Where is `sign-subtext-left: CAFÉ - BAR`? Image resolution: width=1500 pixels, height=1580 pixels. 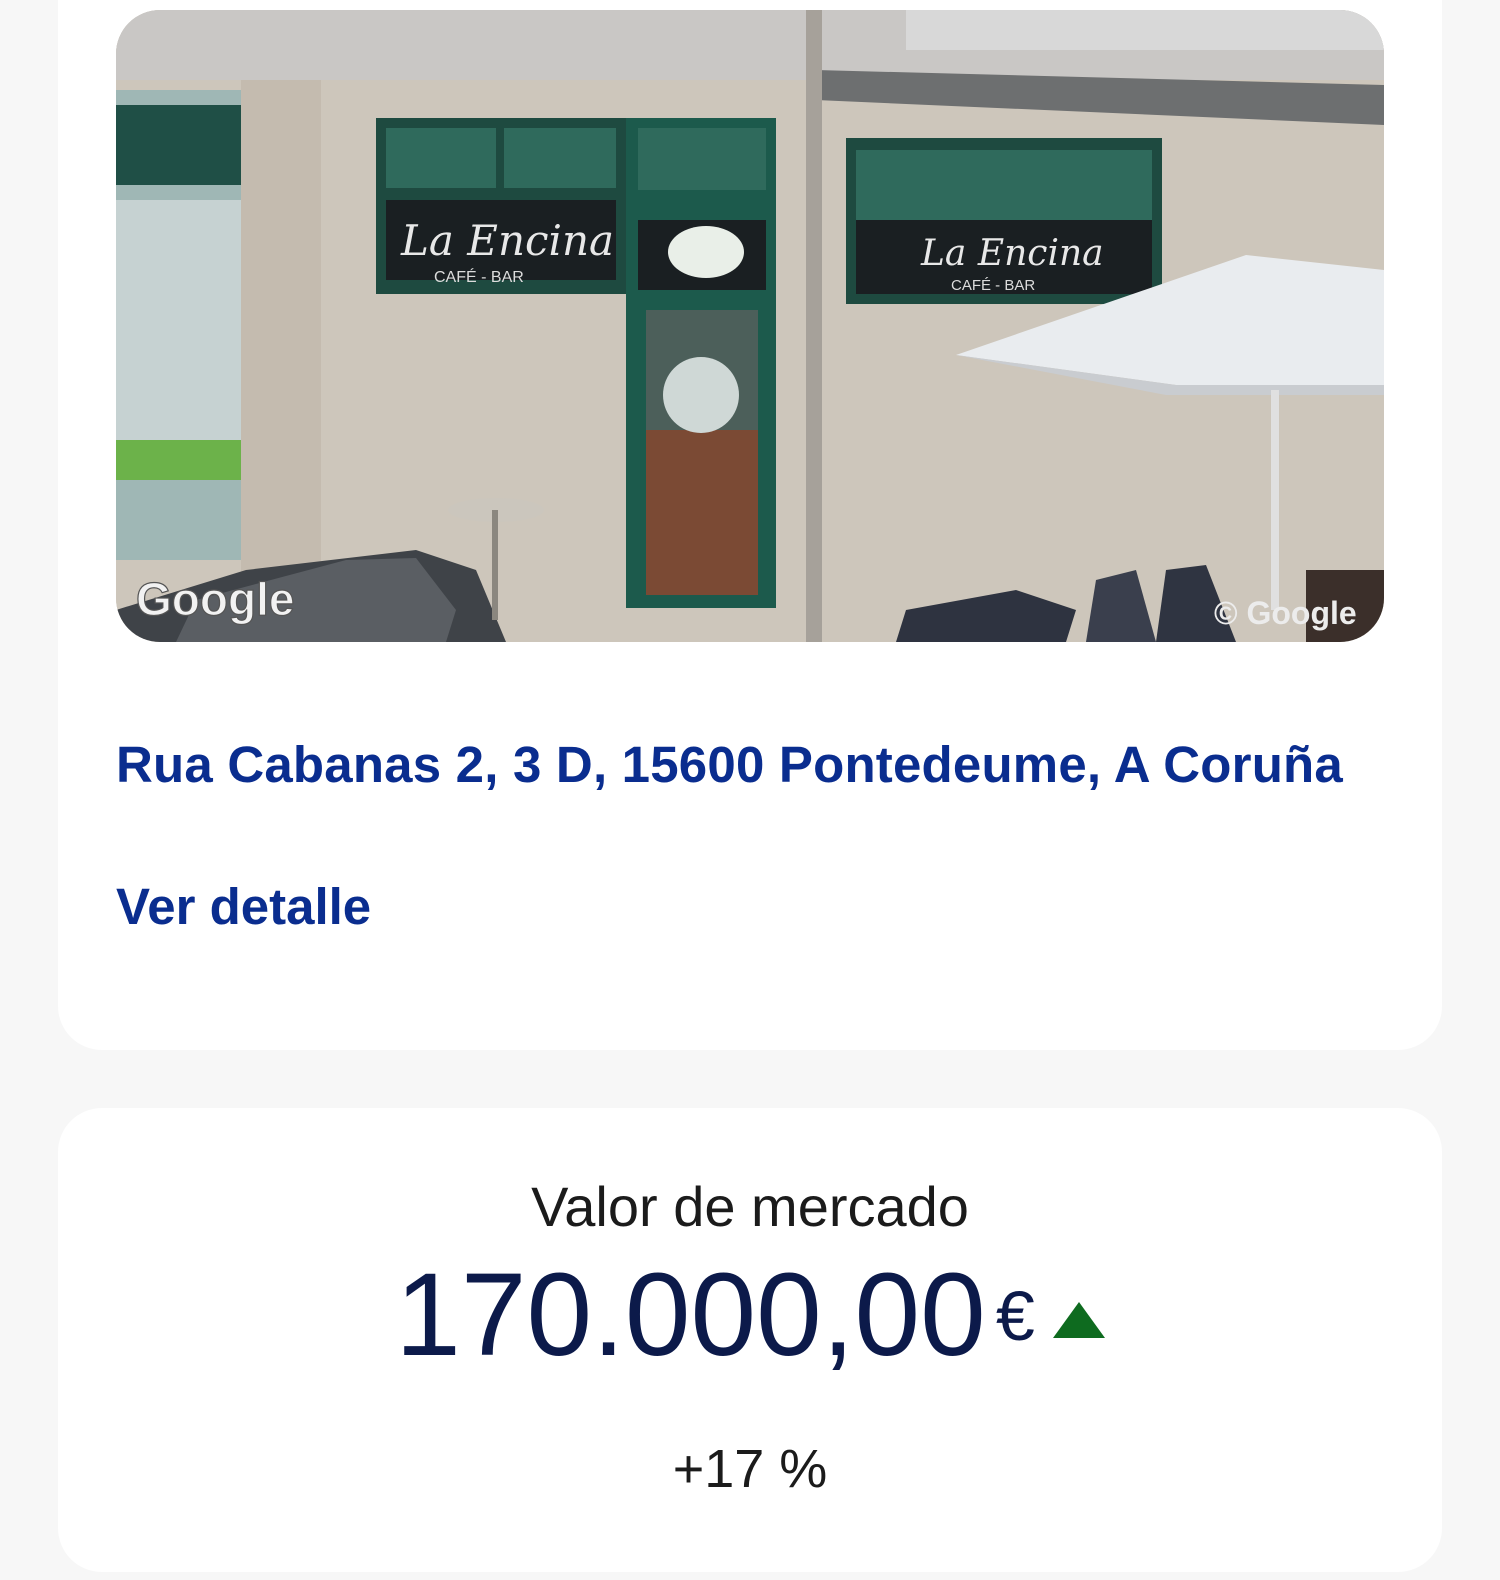
sign-subtext-left: CAFÉ - BAR is located at coordinates (479, 276).